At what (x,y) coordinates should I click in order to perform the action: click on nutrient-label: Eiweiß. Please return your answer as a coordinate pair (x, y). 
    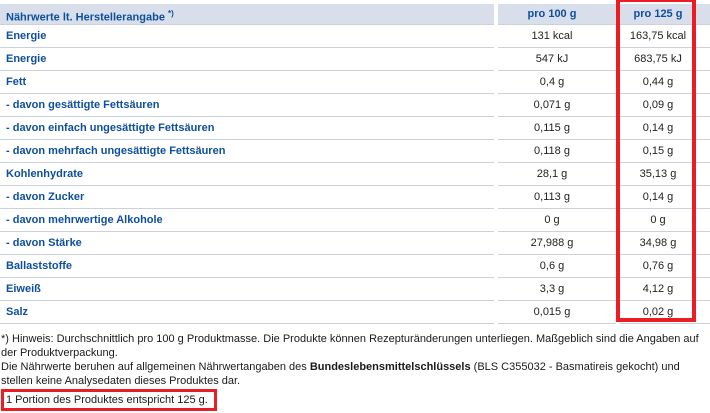
    Looking at the image, I should click on (247, 289).